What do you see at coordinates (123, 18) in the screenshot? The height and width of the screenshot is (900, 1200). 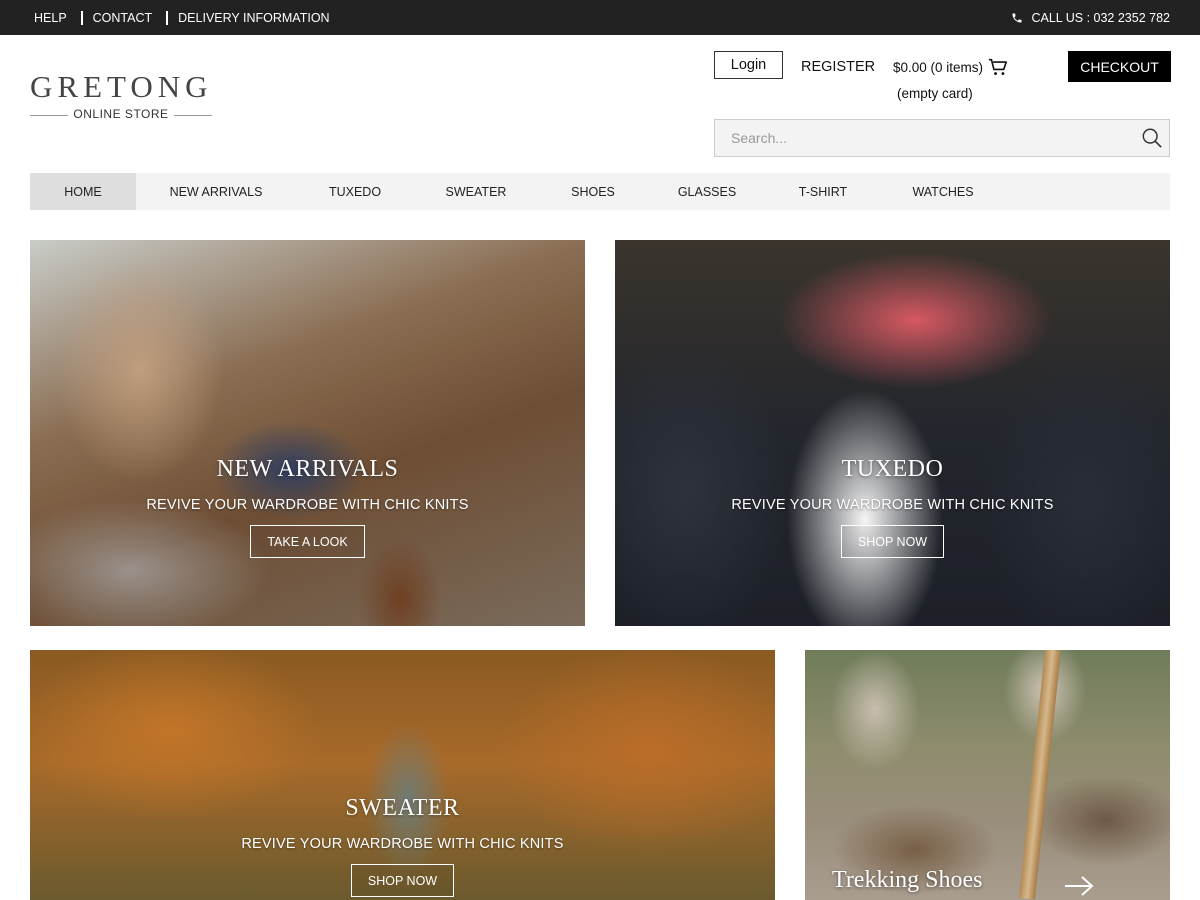 I see `contact-link: CONTACT` at bounding box center [123, 18].